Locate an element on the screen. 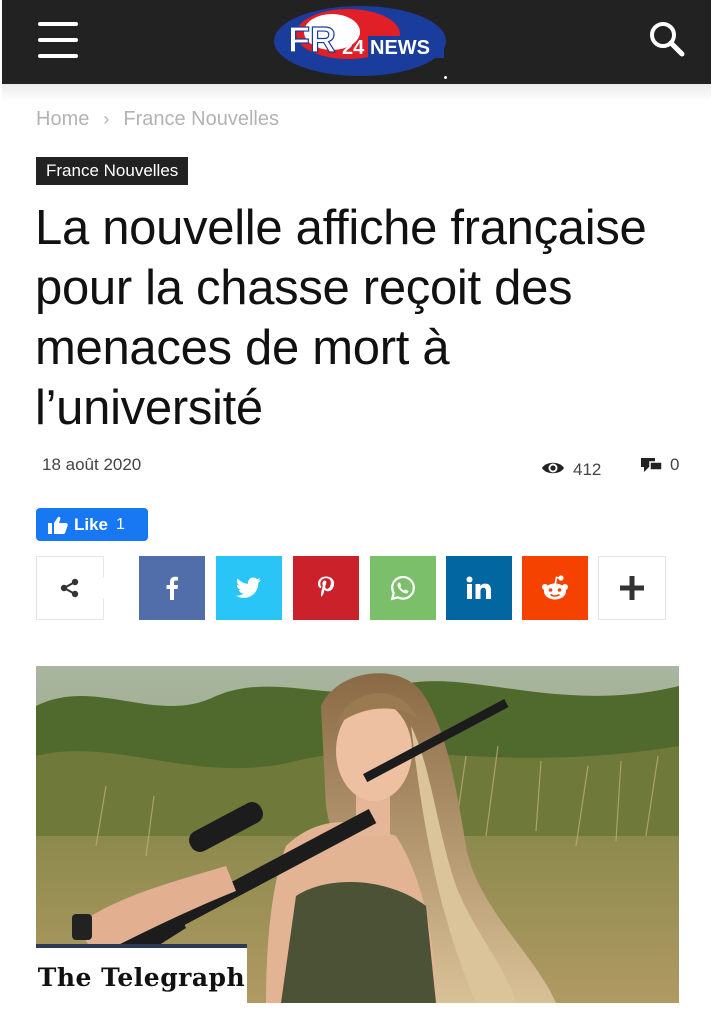 The height and width of the screenshot is (1024, 713). site-logo: FR 24 NEWS is located at coordinates (360, 41).